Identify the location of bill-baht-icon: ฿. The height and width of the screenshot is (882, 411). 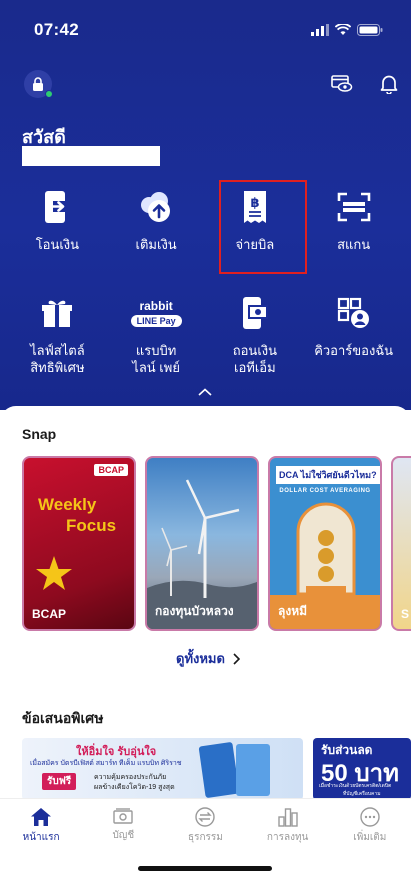
(254, 207).